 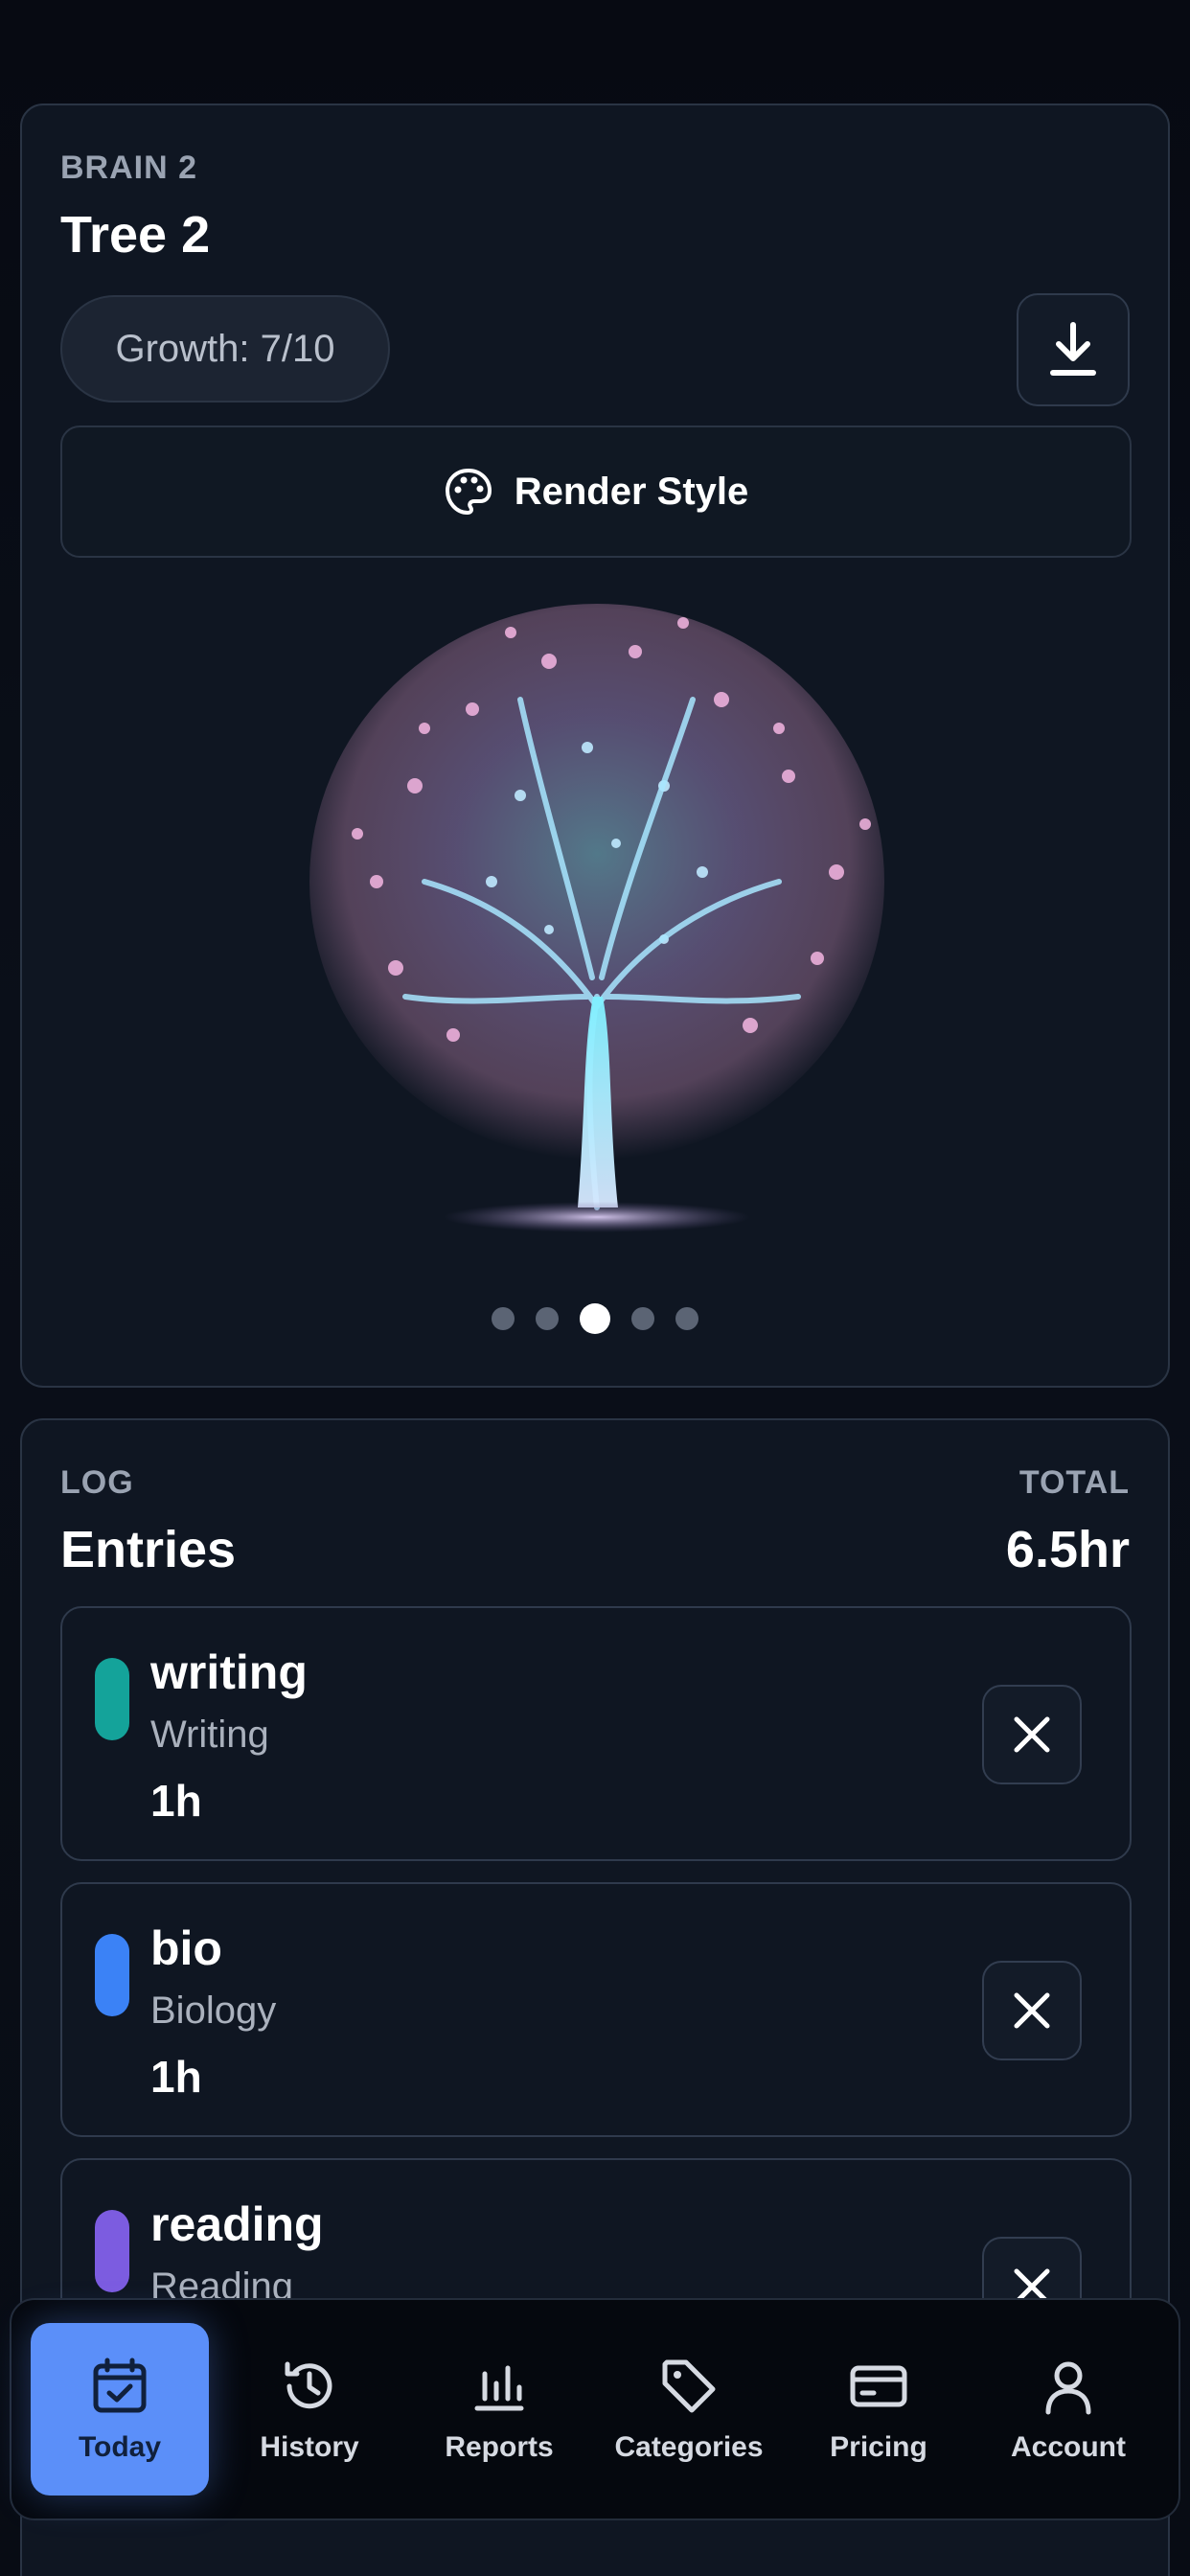 What do you see at coordinates (1074, 1483) in the screenshot?
I see `total-label: TOTAL` at bounding box center [1074, 1483].